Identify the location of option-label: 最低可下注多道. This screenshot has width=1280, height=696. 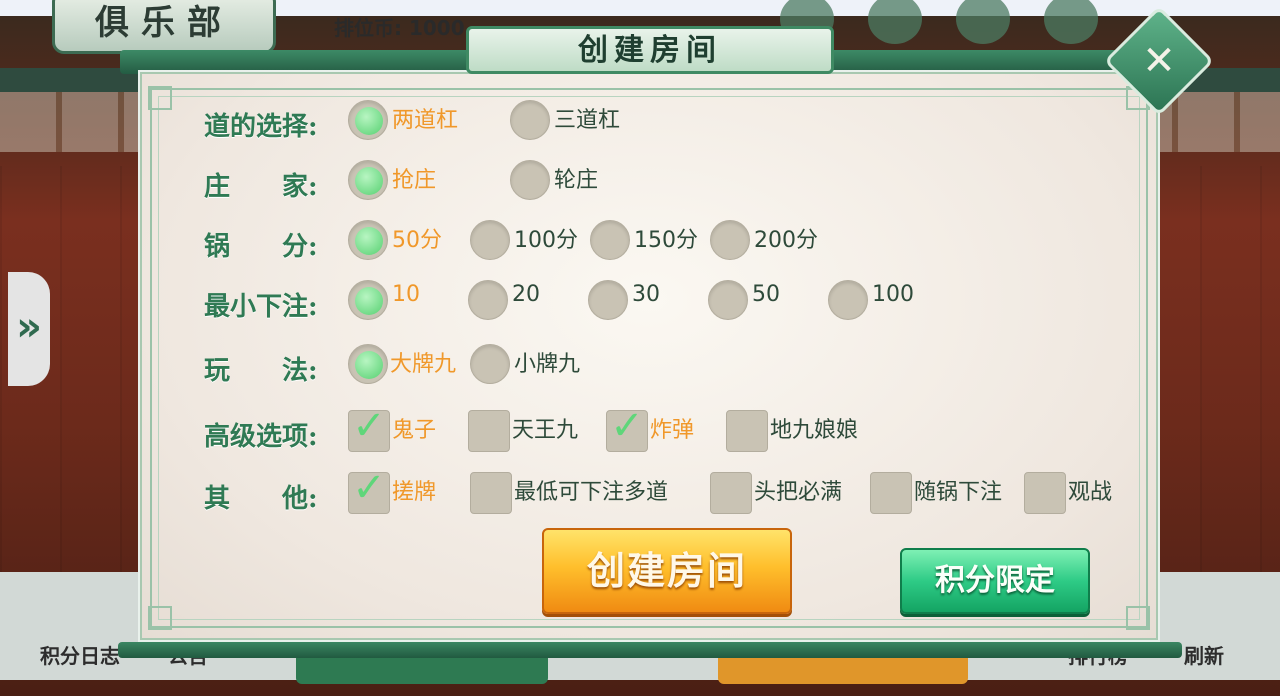
(591, 492).